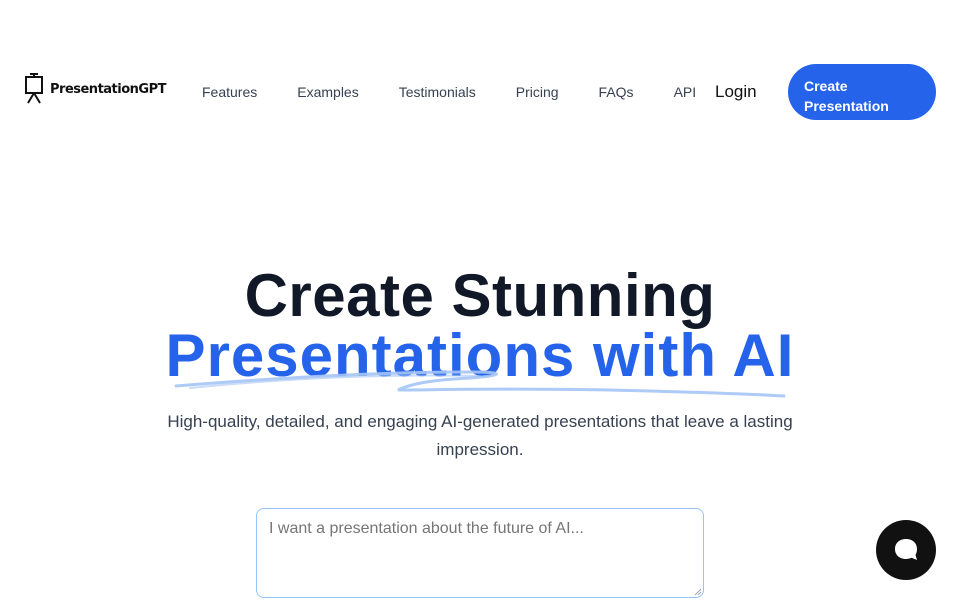  I want to click on login-link: Login, so click(736, 92).